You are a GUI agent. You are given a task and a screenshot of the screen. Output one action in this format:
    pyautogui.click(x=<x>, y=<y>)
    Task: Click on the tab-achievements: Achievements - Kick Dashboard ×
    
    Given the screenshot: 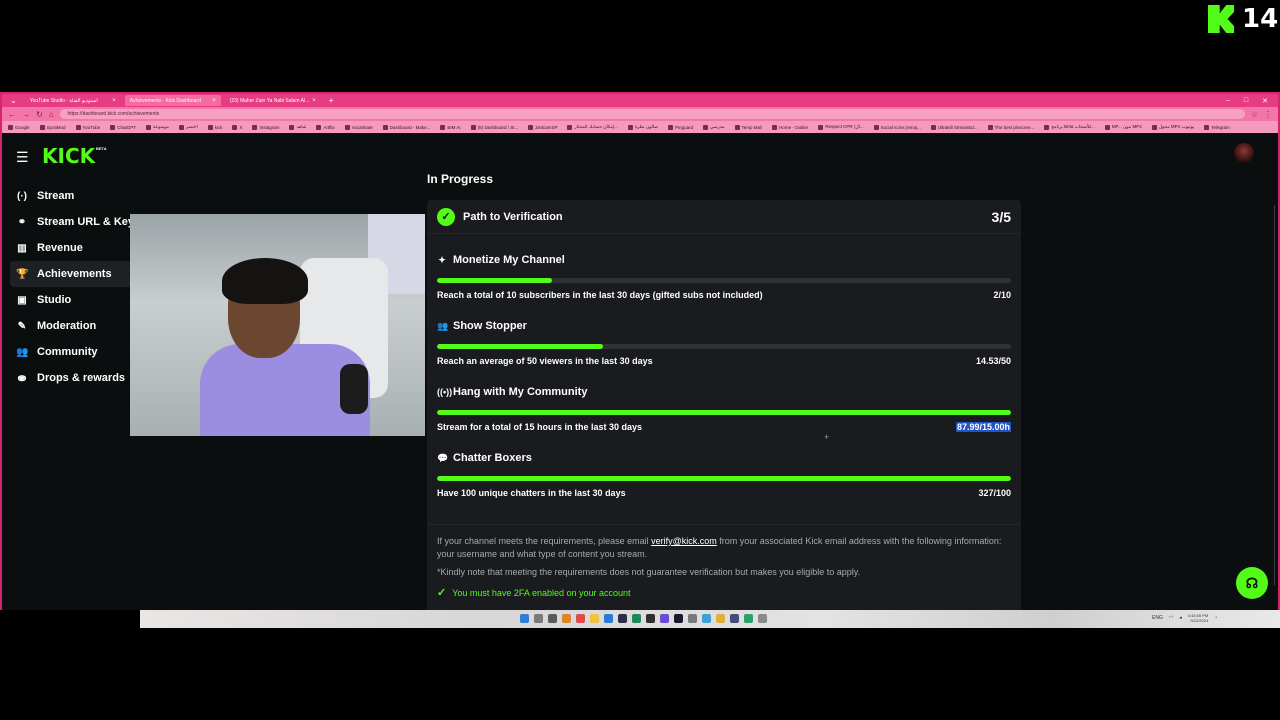 What is the action you would take?
    pyautogui.click(x=172, y=100)
    